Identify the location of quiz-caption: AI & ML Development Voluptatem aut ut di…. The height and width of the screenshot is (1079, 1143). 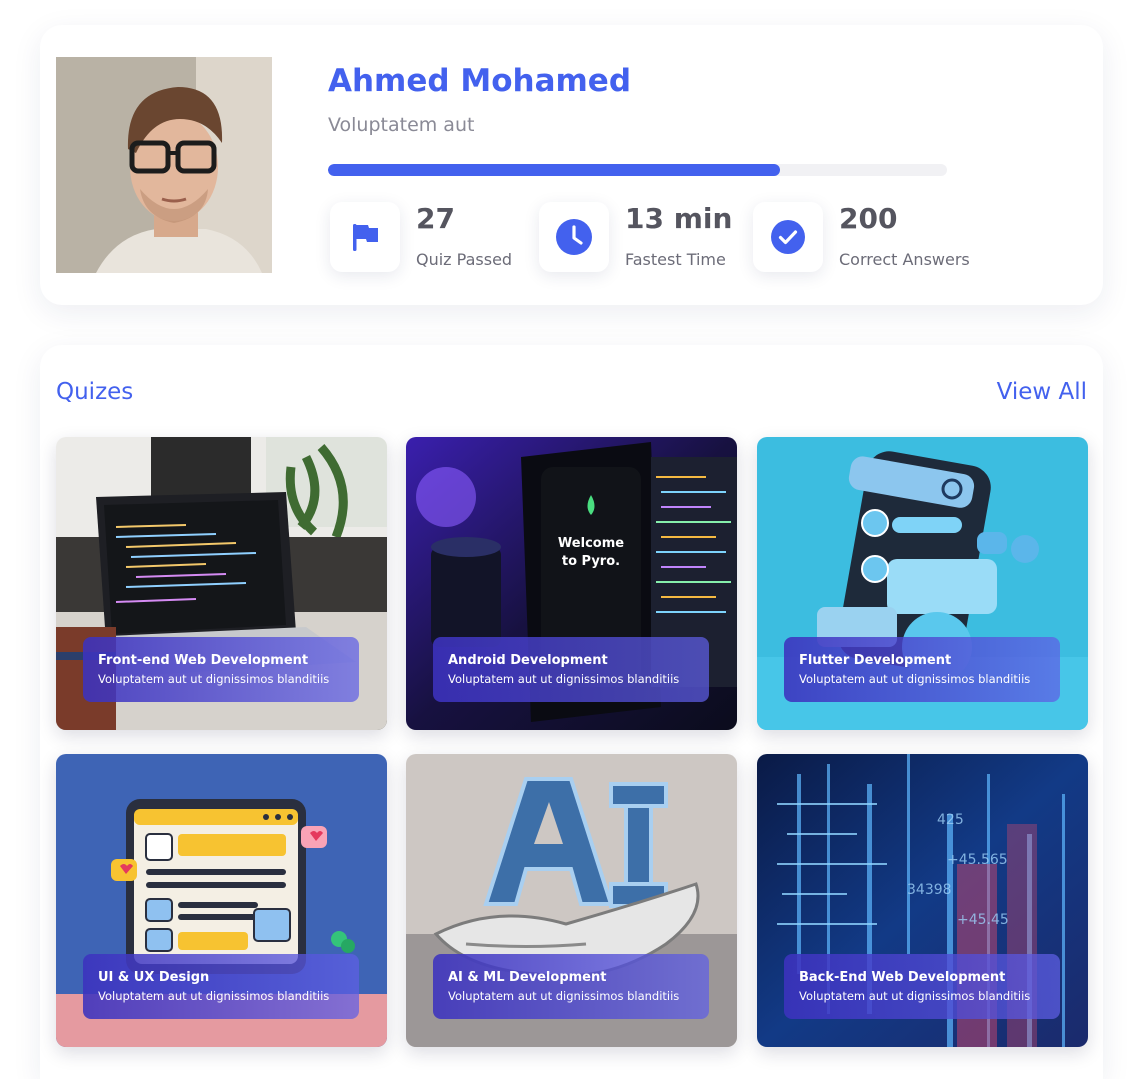
(571, 986).